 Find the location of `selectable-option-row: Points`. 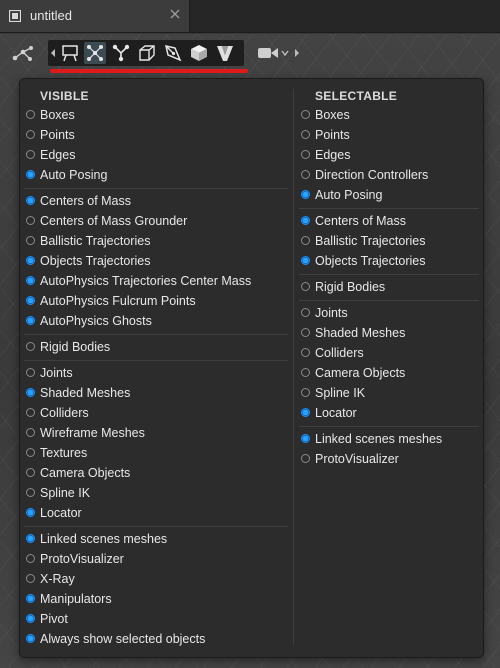

selectable-option-row: Points is located at coordinates (389, 136).